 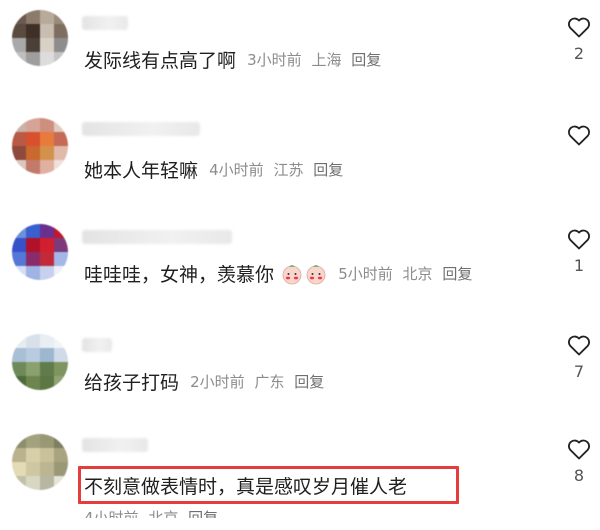 I want to click on like-count: 8, so click(x=579, y=475).